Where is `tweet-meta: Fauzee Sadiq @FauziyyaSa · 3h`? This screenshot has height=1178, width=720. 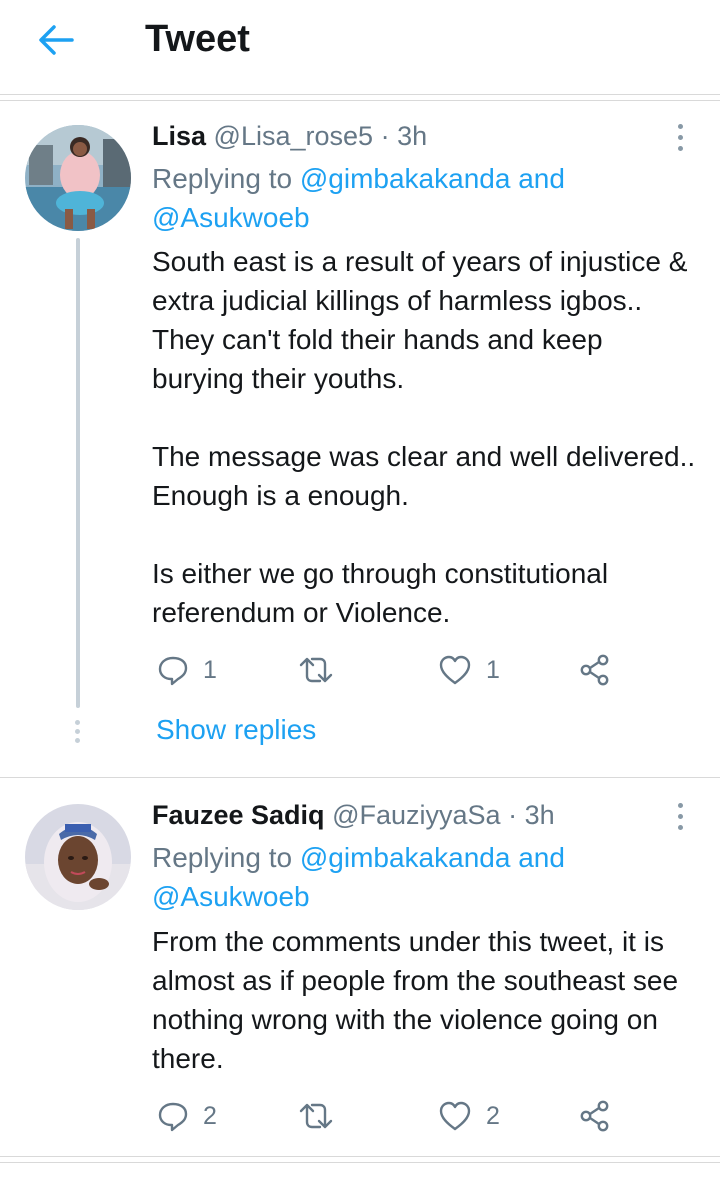
tweet-meta: Fauzee Sadiq @FauziyyaSa · 3h is located at coordinates (353, 815).